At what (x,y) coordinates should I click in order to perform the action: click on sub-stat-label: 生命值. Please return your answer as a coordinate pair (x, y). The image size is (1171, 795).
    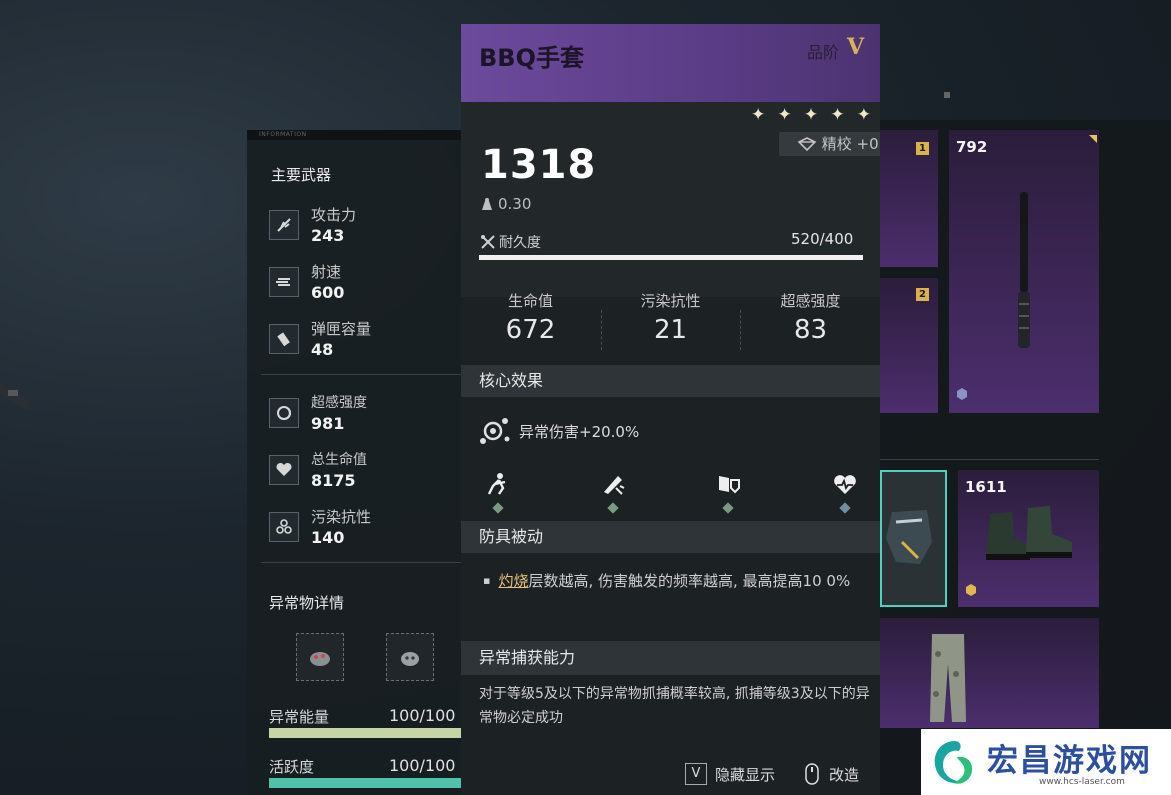
    Looking at the image, I should click on (530, 301).